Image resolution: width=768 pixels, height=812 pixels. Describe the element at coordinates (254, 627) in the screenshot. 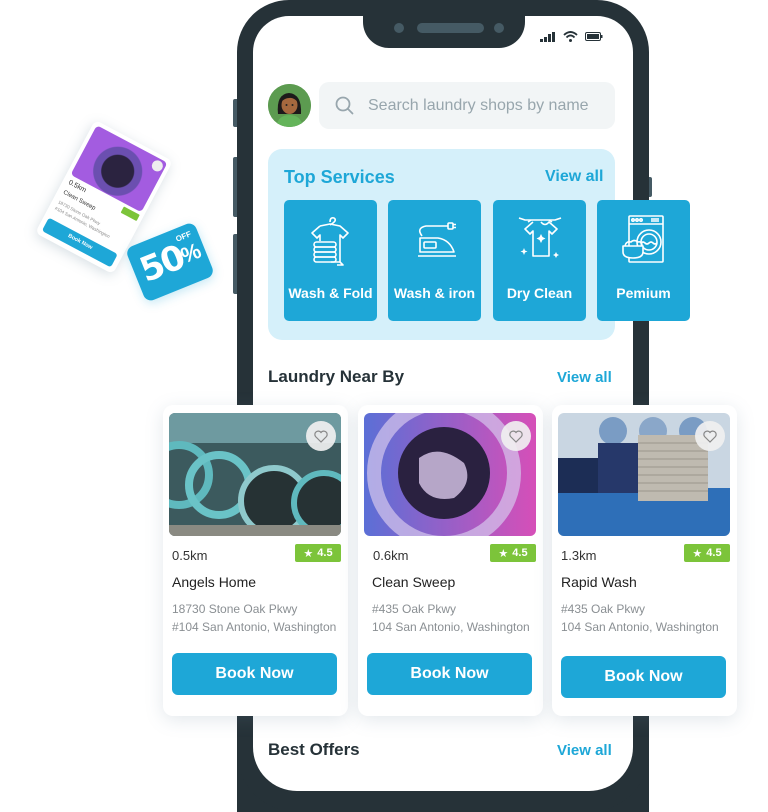

I see `address-line-2: #104 San Antonio, Washington` at that location.